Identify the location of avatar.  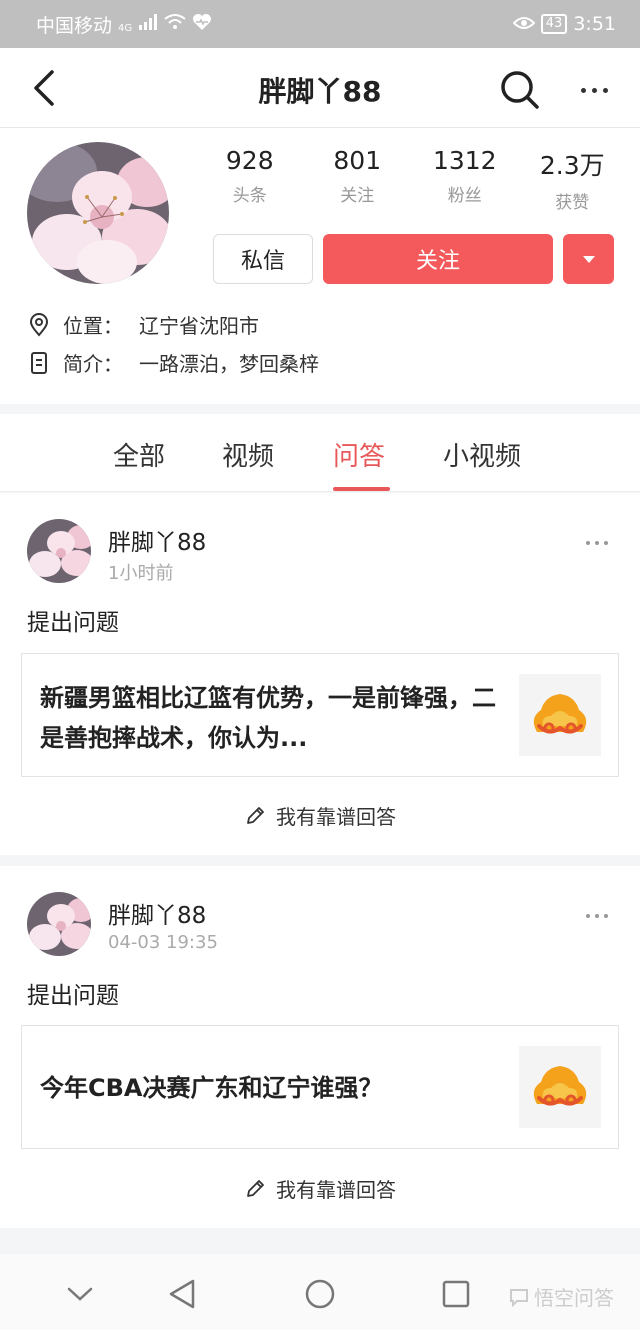
(98, 213).